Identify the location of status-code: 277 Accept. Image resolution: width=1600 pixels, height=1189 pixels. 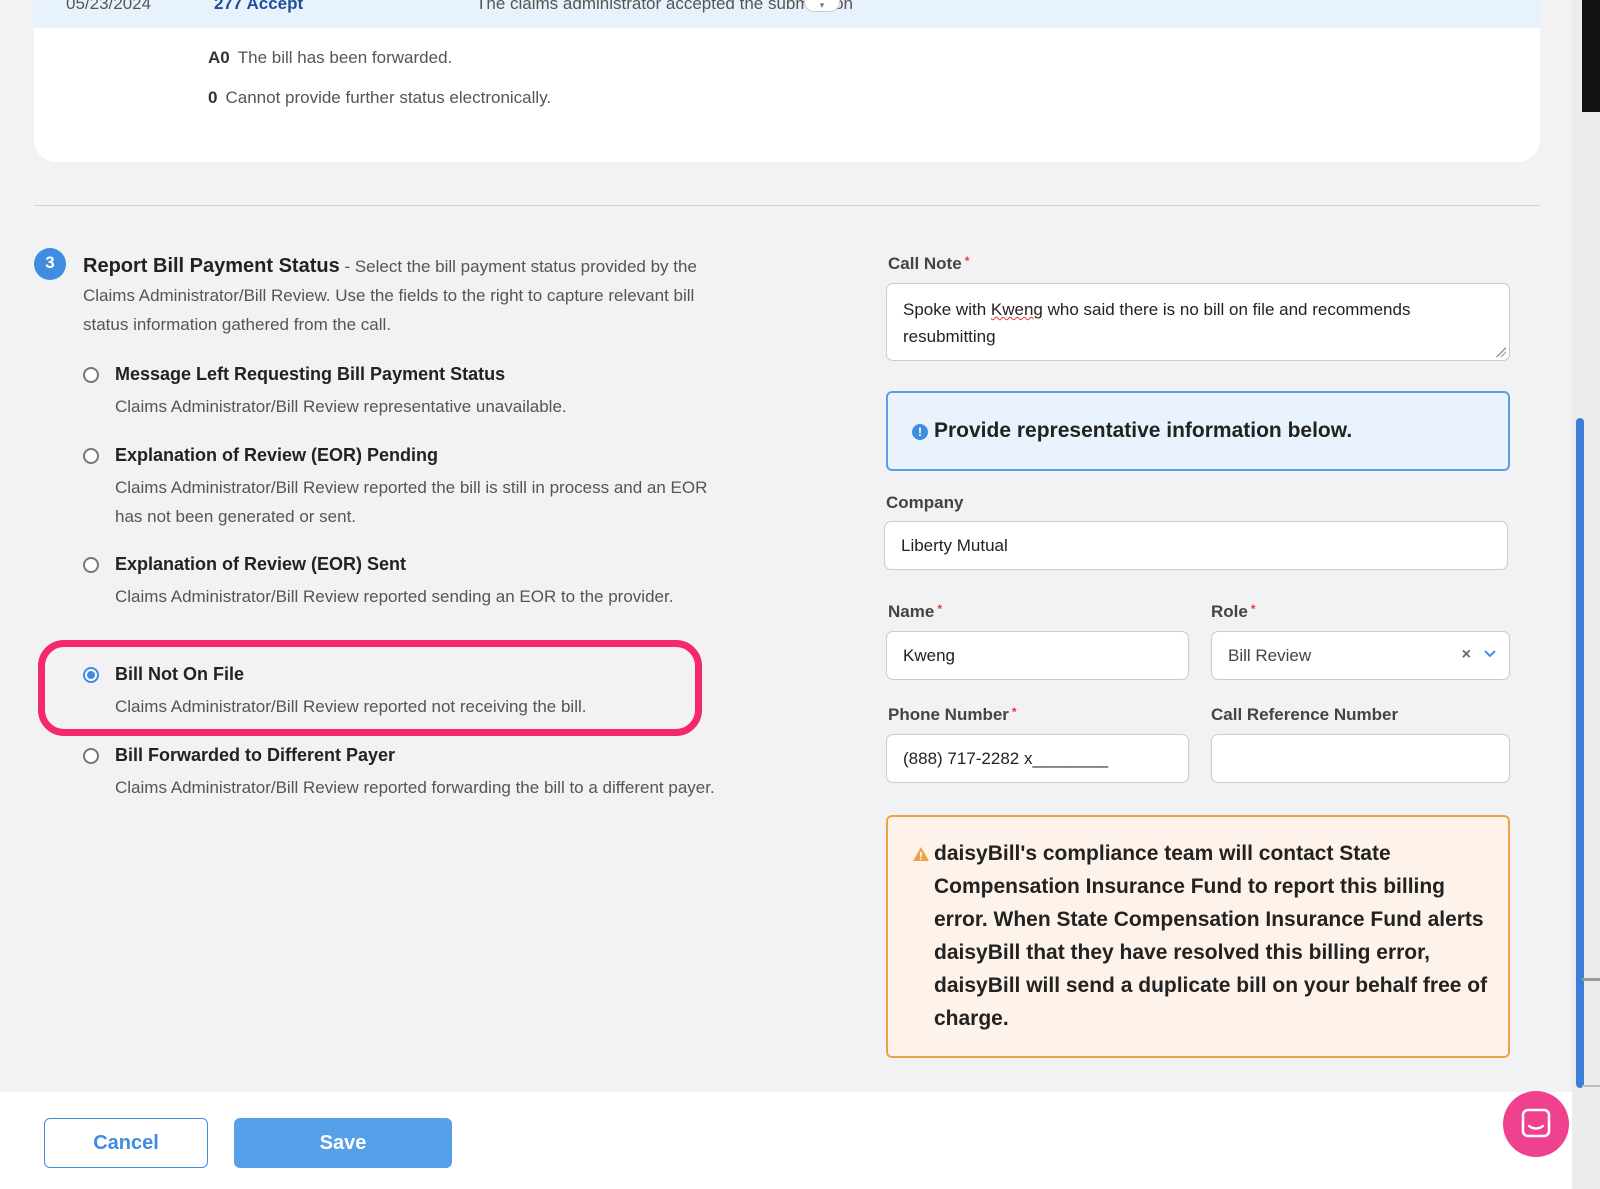
(259, 6).